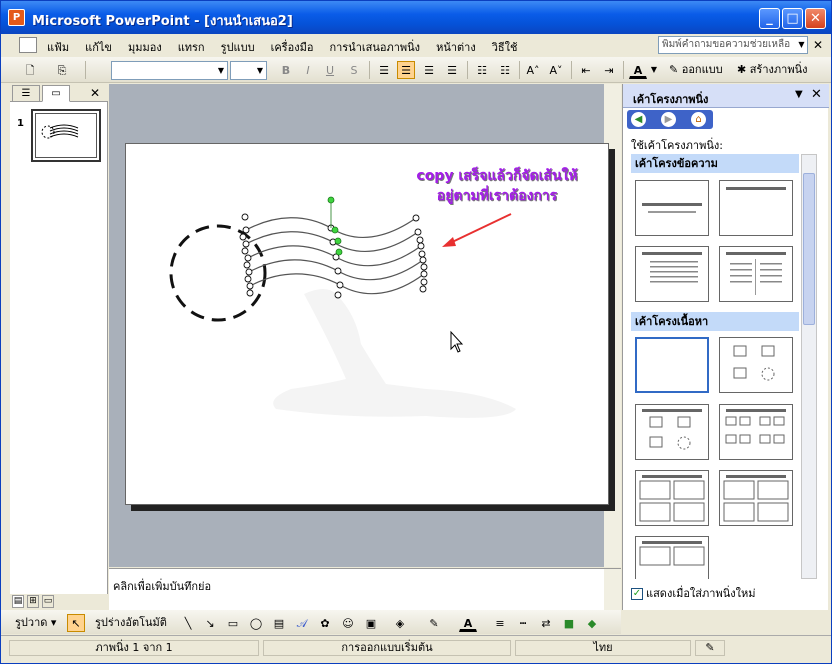  I want to click on draw-menu-button: รูปวาด ▾, so click(40, 623).